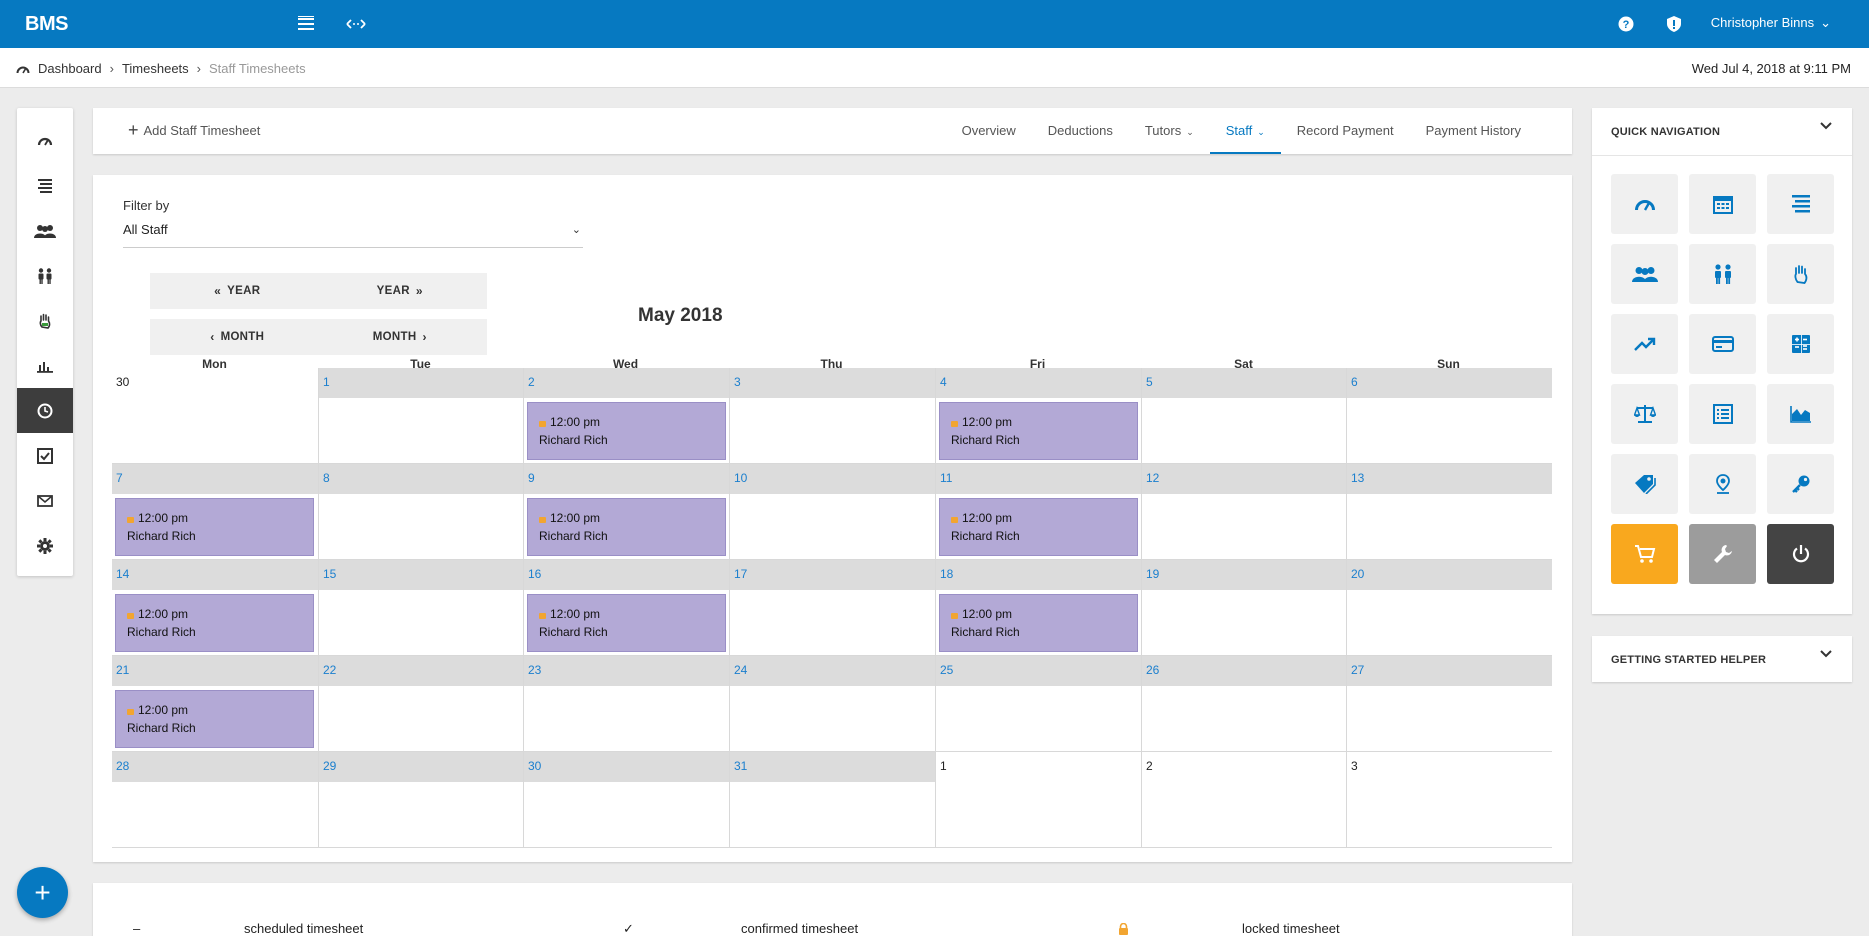  Describe the element at coordinates (1169, 131) in the screenshot. I see `tab-tutors: Tutors ⌄` at that location.